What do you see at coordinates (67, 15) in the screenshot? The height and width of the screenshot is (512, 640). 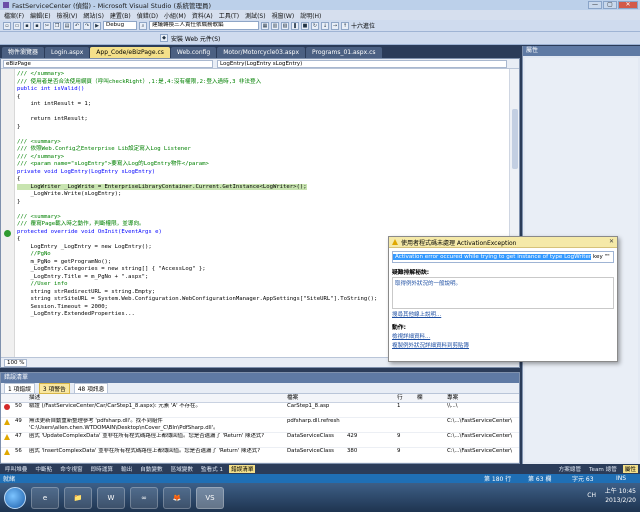 I see `menu-view: 檢視(V)` at bounding box center [67, 15].